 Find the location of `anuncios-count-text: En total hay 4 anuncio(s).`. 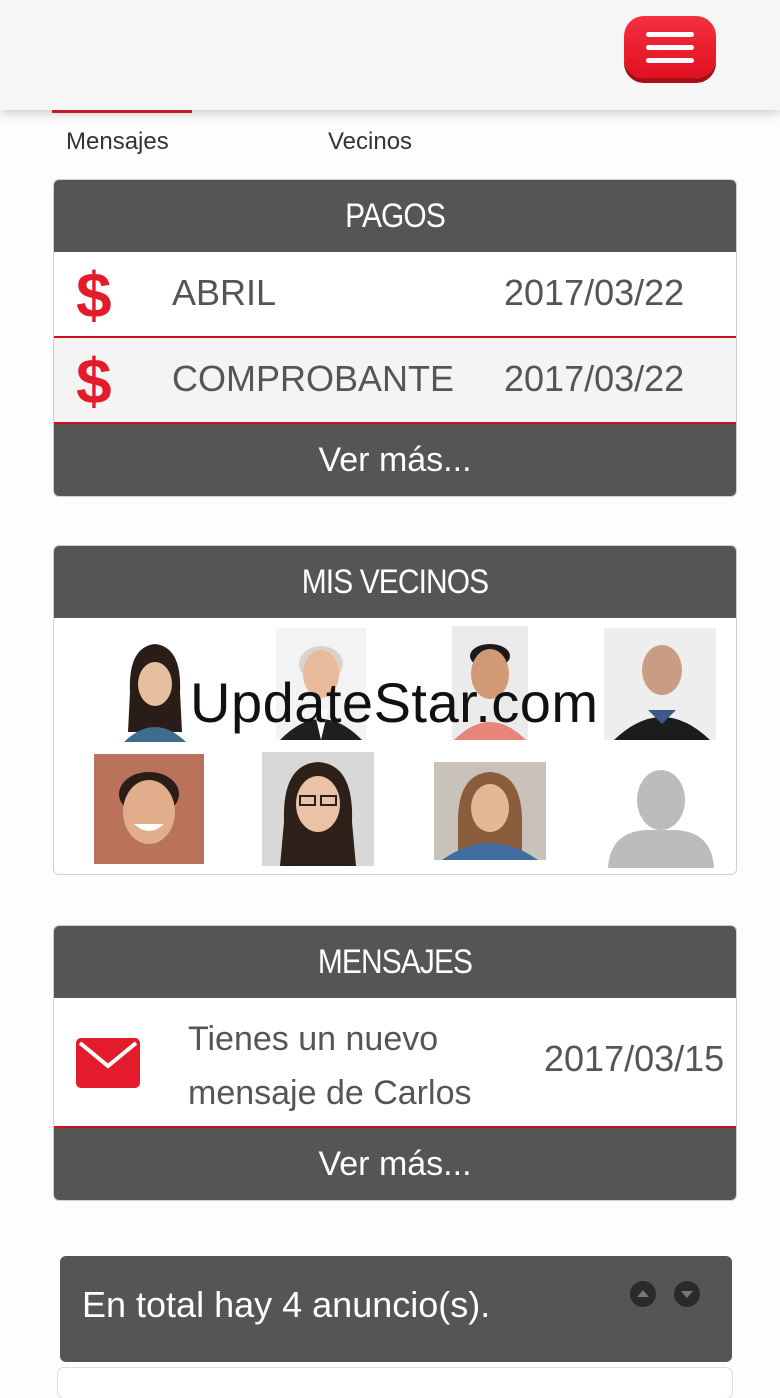

anuncios-count-text: En total hay 4 anuncio(s). is located at coordinates (286, 1304).